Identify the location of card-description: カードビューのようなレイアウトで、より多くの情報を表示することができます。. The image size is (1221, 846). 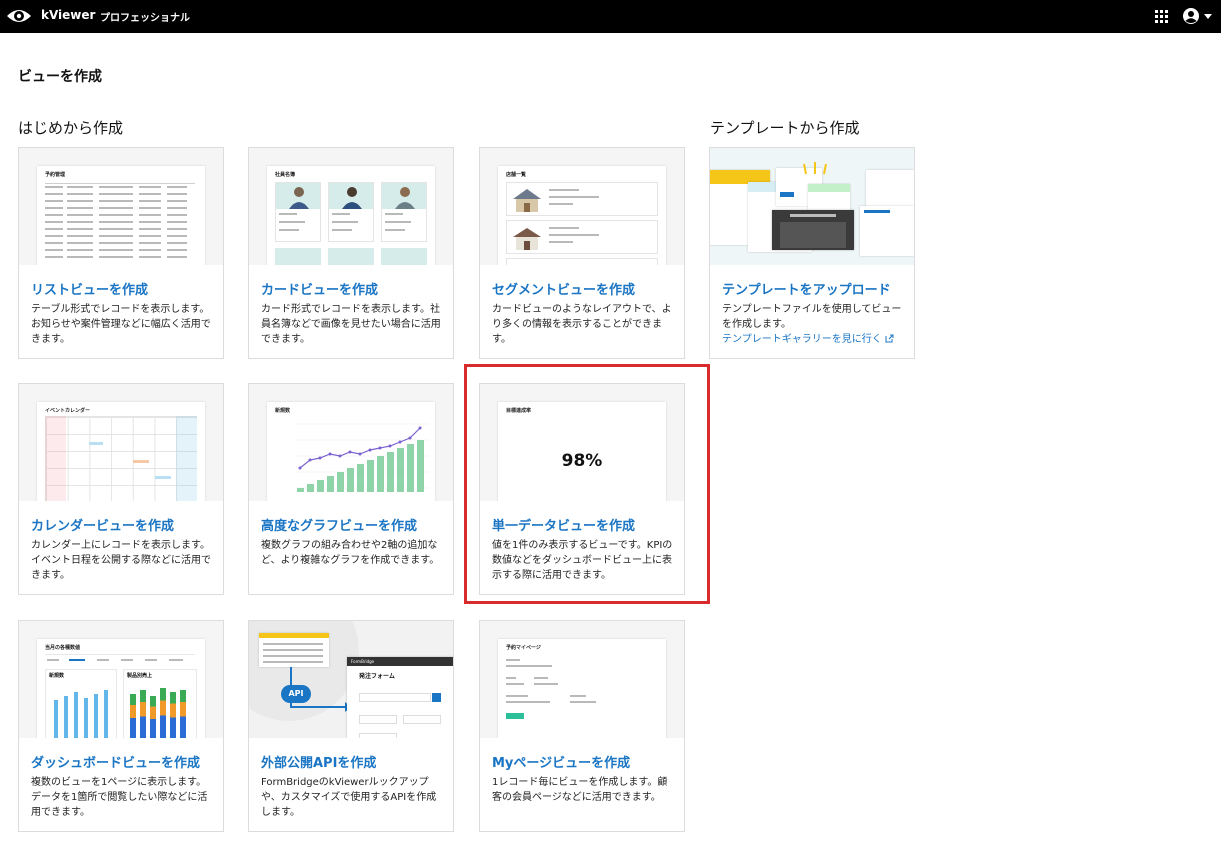
(582, 324).